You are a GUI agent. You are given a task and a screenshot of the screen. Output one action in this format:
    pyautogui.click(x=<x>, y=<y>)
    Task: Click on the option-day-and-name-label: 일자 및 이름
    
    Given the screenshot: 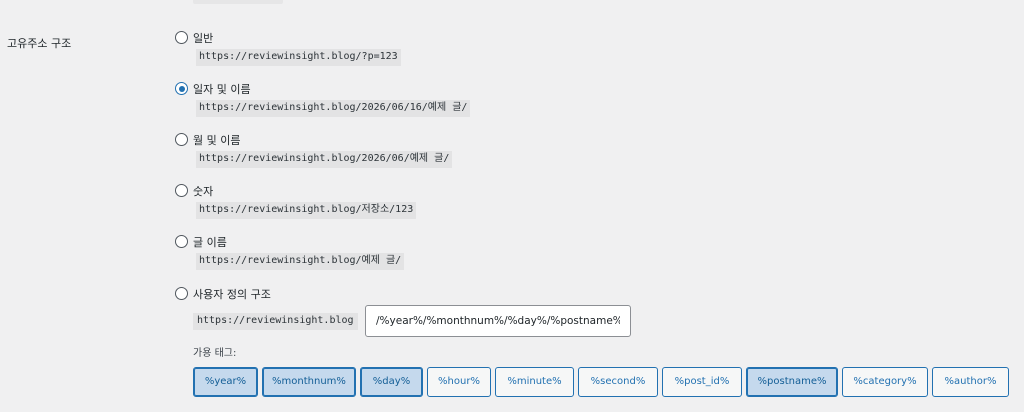 What is the action you would take?
    pyautogui.click(x=222, y=89)
    